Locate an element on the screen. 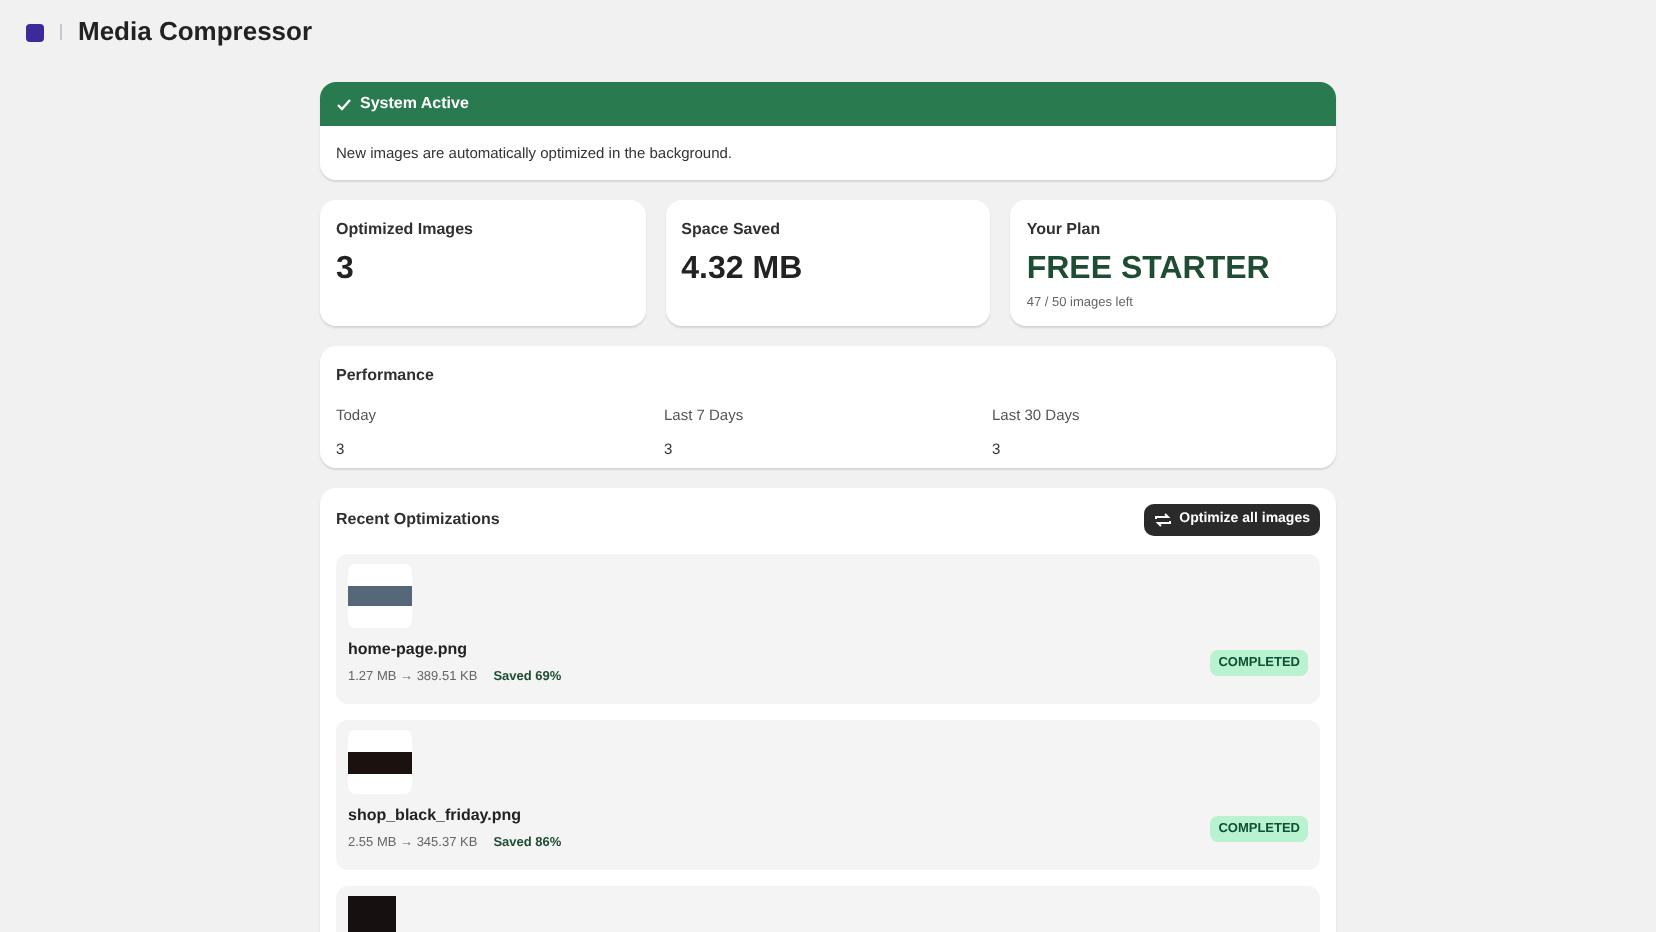 This screenshot has width=1656, height=932. app-logo-icon is located at coordinates (35, 32).